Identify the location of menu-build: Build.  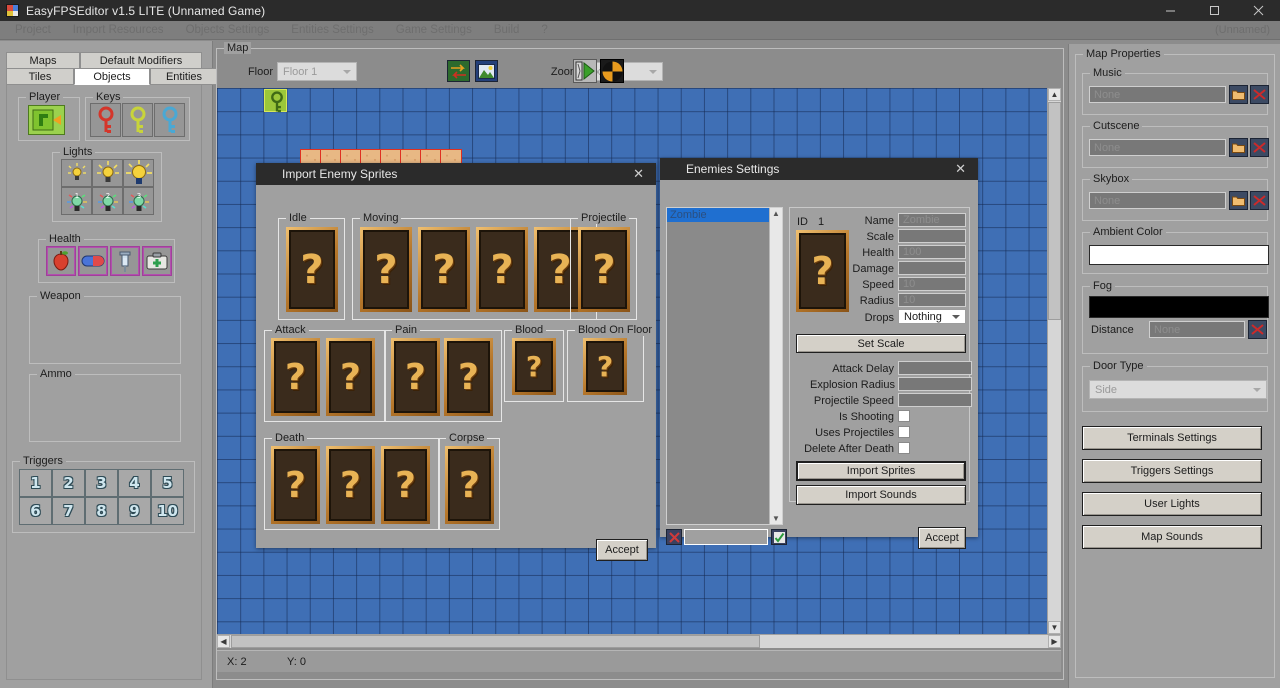
(507, 30).